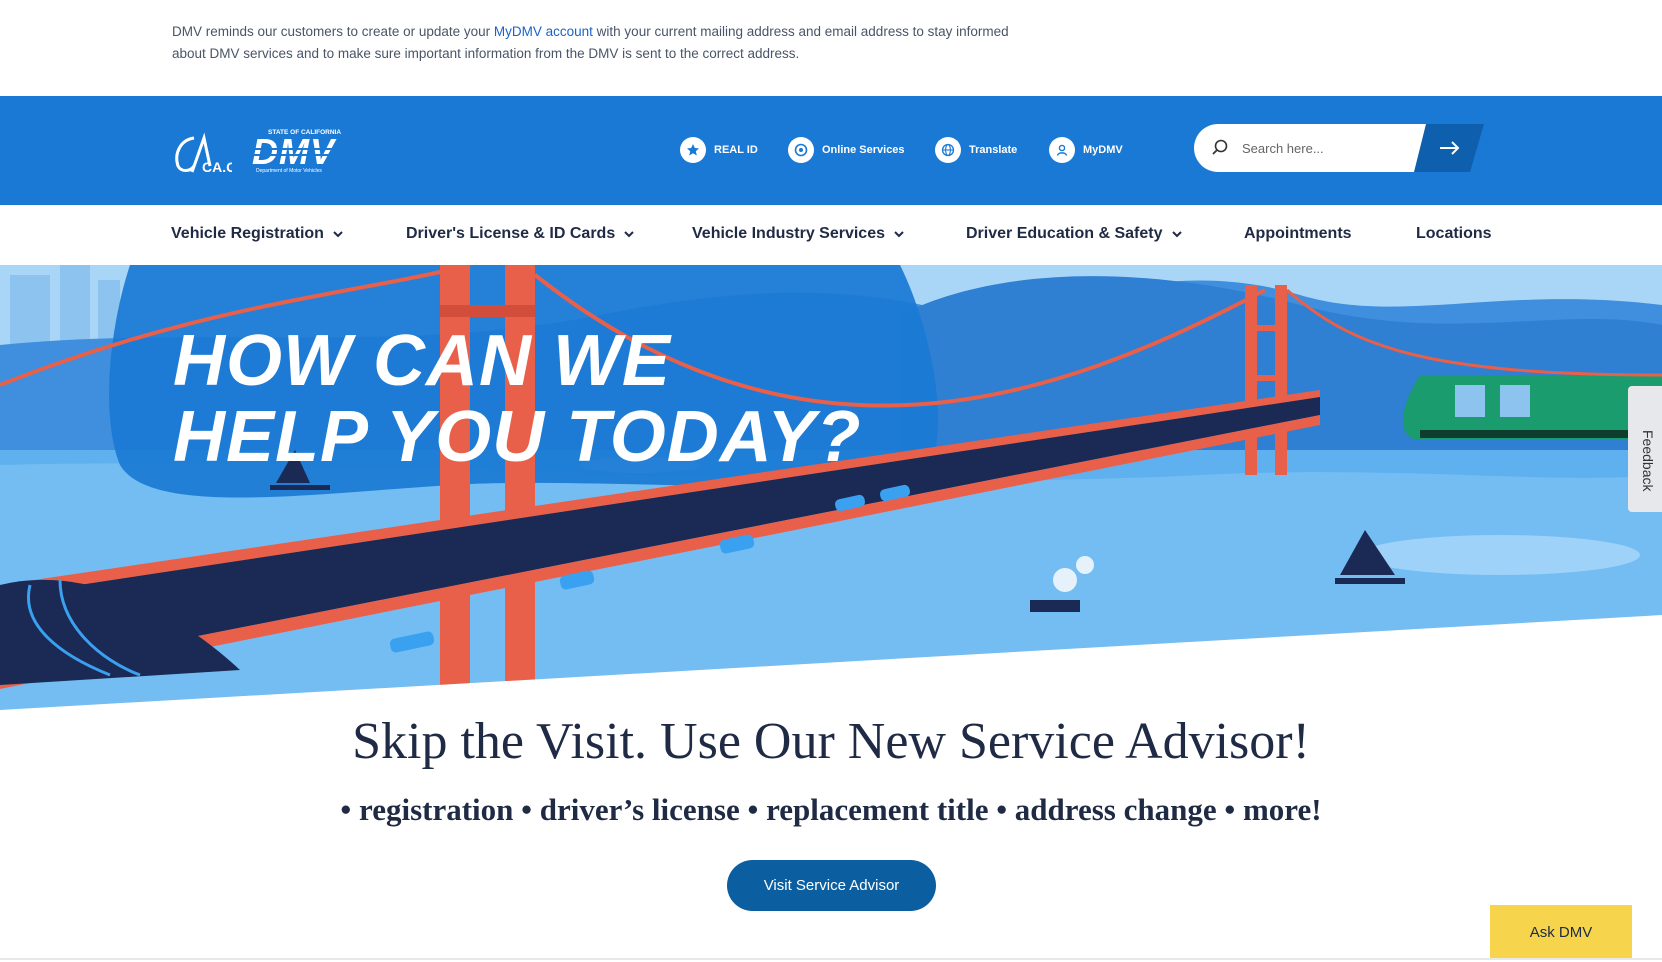  I want to click on star-icon, so click(693, 150).